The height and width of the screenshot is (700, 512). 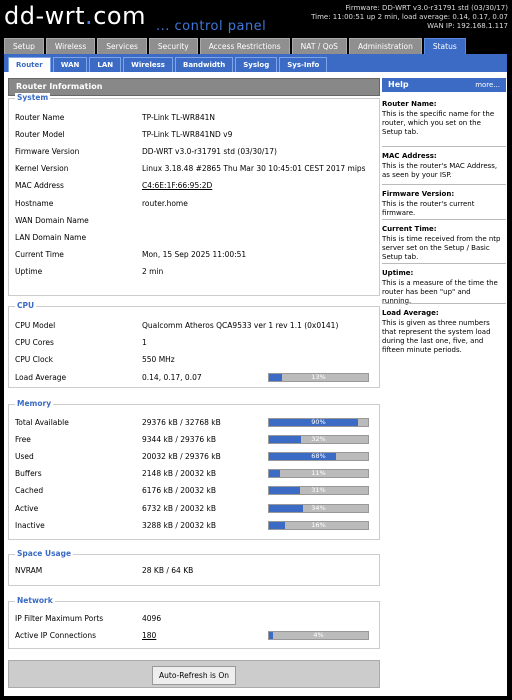 I want to click on info-row: Uptime 2 min, so click(x=195, y=272).